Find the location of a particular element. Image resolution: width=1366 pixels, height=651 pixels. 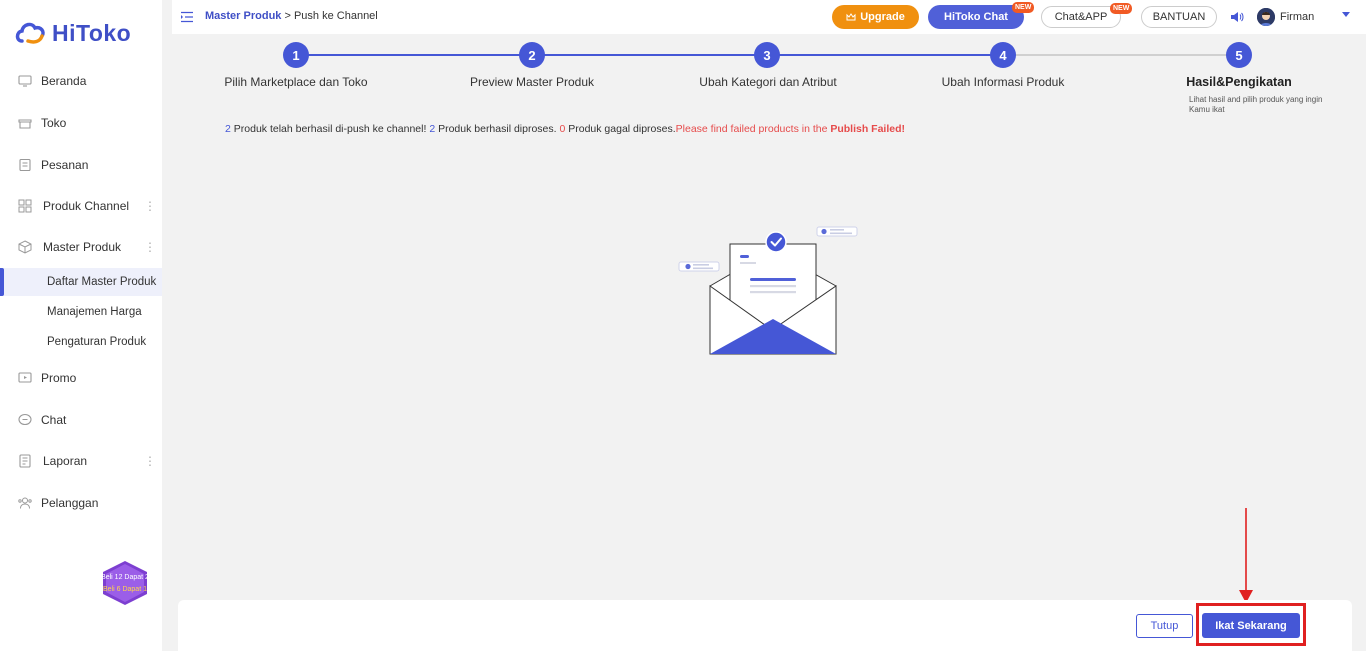

processed-text: Produk berhasil diproses. is located at coordinates (497, 129).